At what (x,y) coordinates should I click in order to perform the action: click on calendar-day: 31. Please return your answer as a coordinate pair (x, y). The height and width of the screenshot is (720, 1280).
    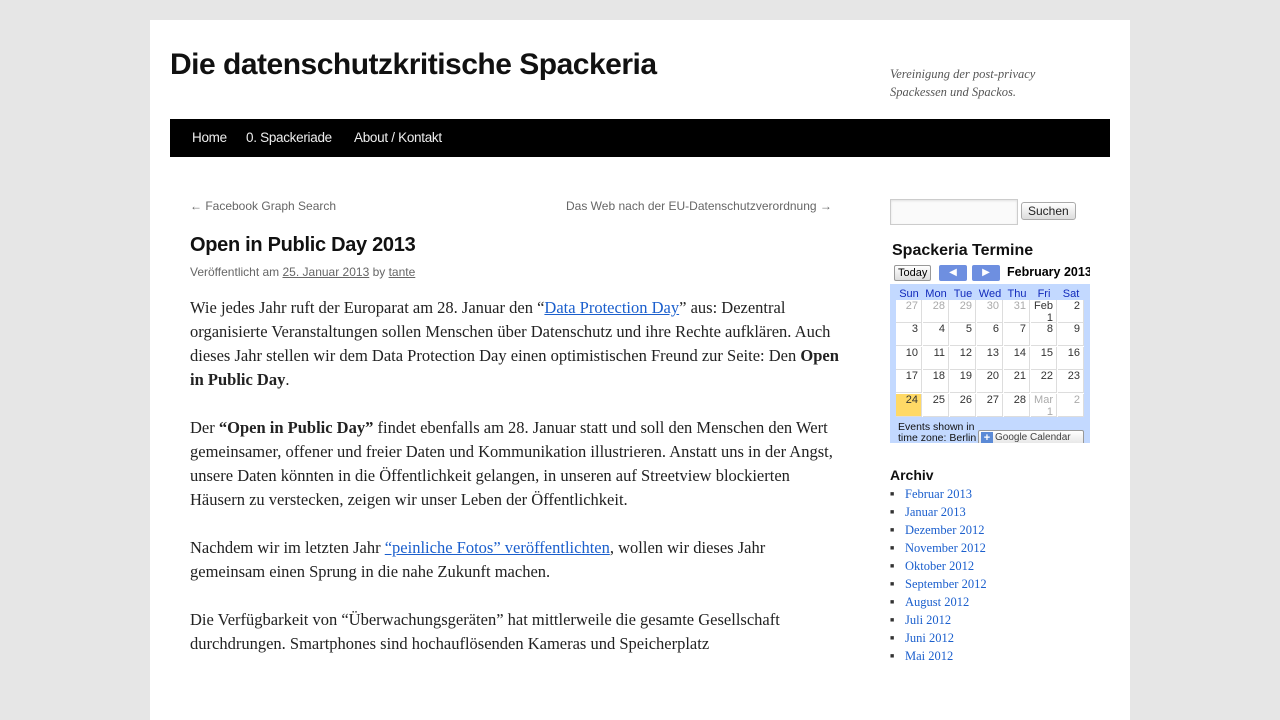
    Looking at the image, I should click on (1017, 311).